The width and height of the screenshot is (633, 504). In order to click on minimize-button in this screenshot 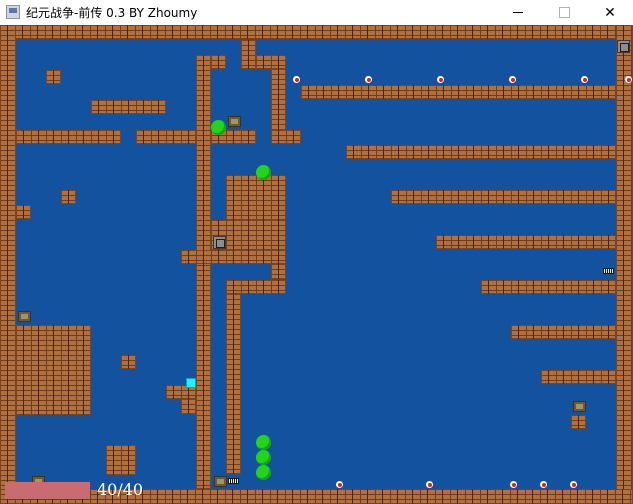, I will do `click(518, 12)`.